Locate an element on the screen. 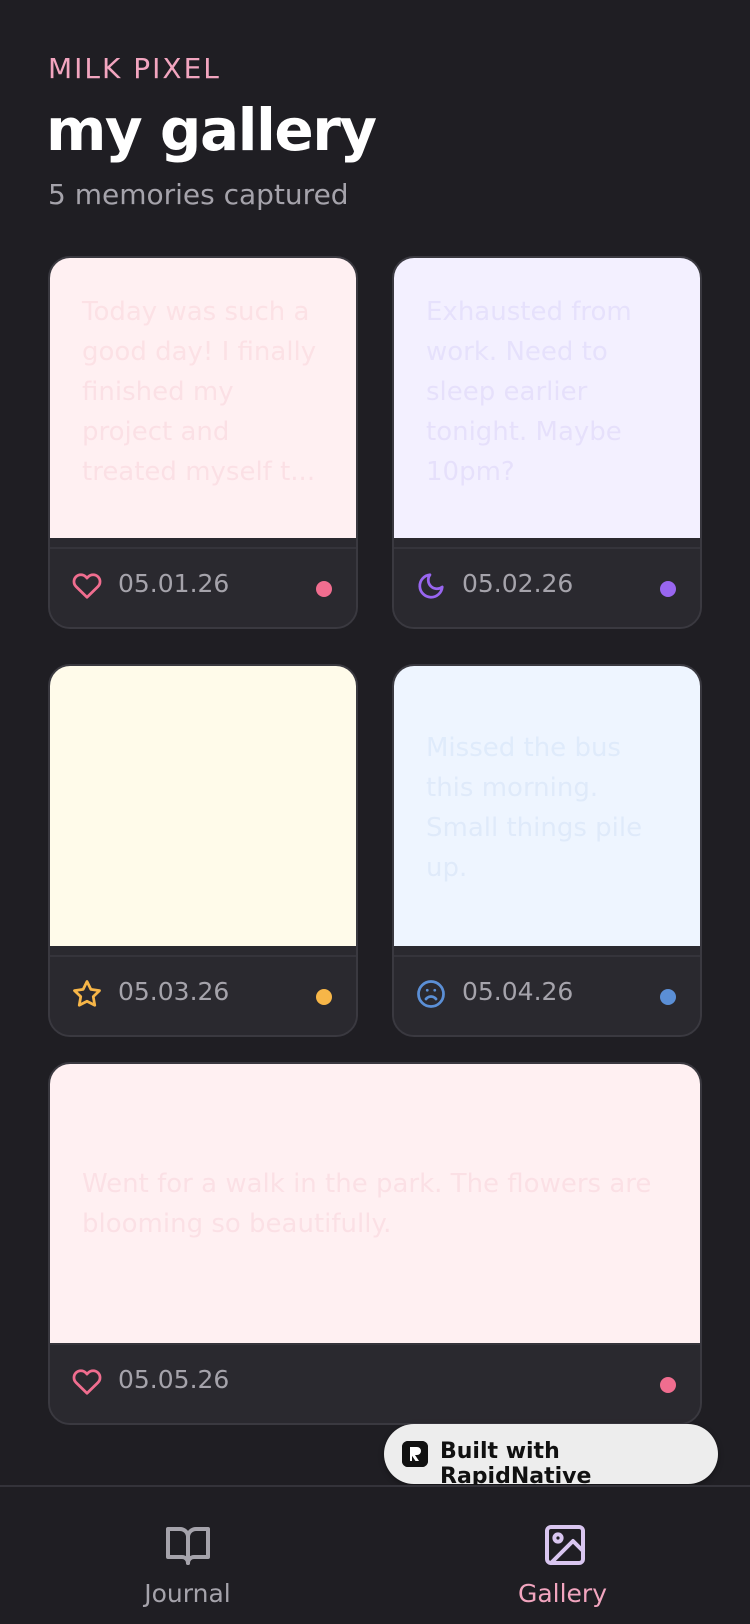  card-date: 05.05.26 is located at coordinates (174, 1379).